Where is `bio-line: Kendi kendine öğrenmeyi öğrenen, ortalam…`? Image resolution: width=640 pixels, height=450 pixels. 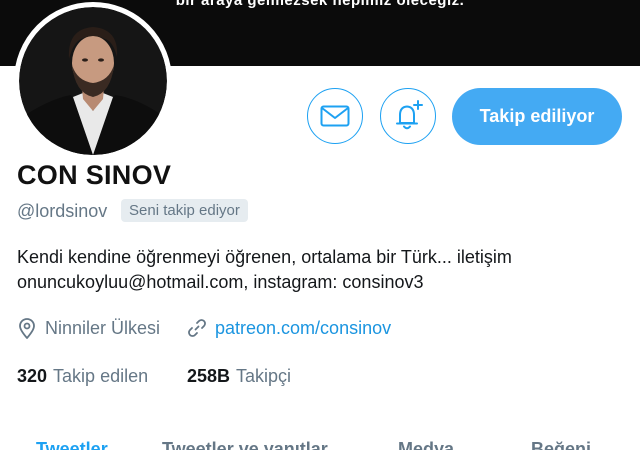
bio-line: Kendi kendine öğrenmeyi öğrenen, ortalam… is located at coordinates (264, 257).